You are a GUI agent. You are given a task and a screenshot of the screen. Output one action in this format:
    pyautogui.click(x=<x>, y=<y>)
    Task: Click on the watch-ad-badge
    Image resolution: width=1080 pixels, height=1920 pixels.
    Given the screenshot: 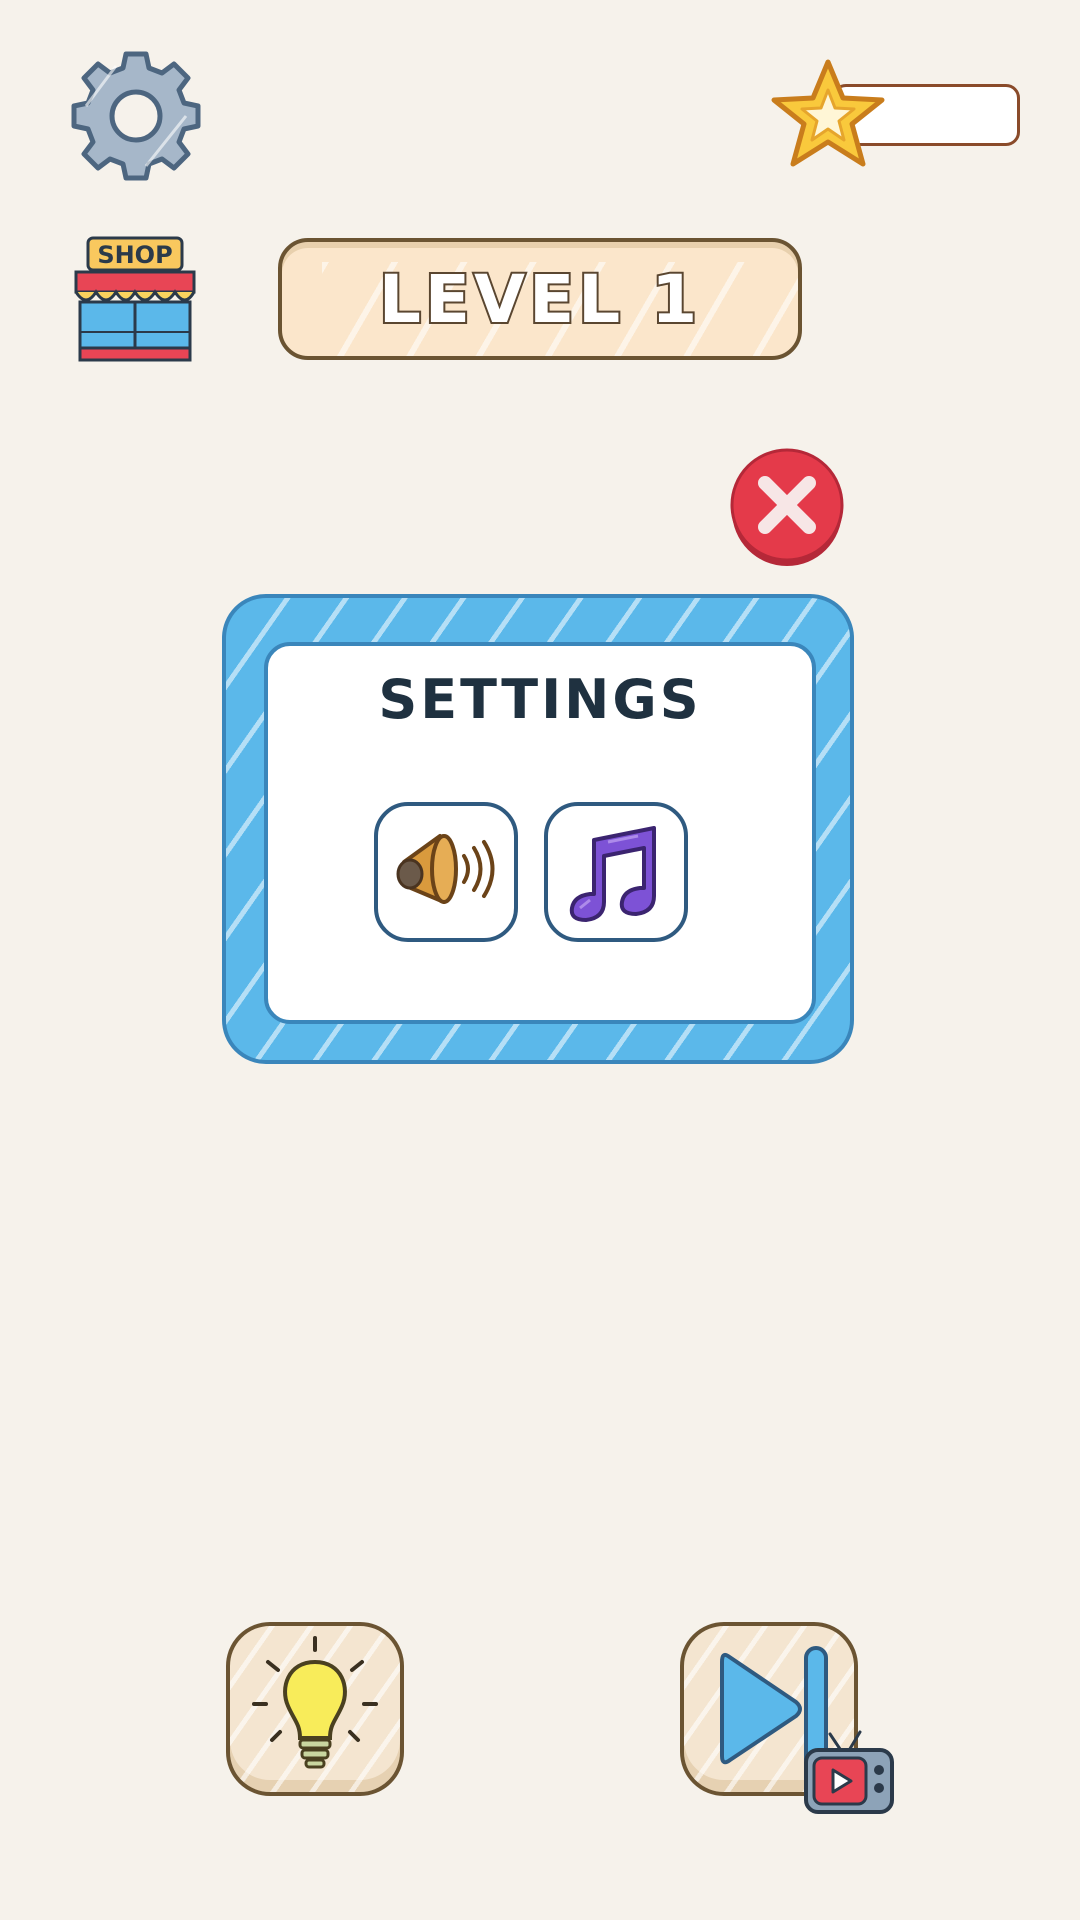 What is the action you would take?
    pyautogui.click(x=849, y=1772)
    